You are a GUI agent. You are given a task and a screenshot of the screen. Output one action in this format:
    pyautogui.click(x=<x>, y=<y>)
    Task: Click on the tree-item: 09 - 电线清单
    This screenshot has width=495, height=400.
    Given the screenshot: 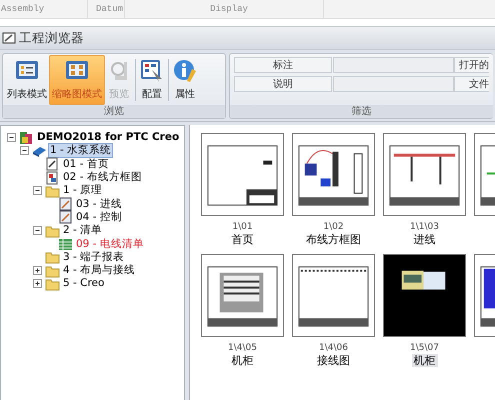 What is the action you would take?
    pyautogui.click(x=110, y=244)
    